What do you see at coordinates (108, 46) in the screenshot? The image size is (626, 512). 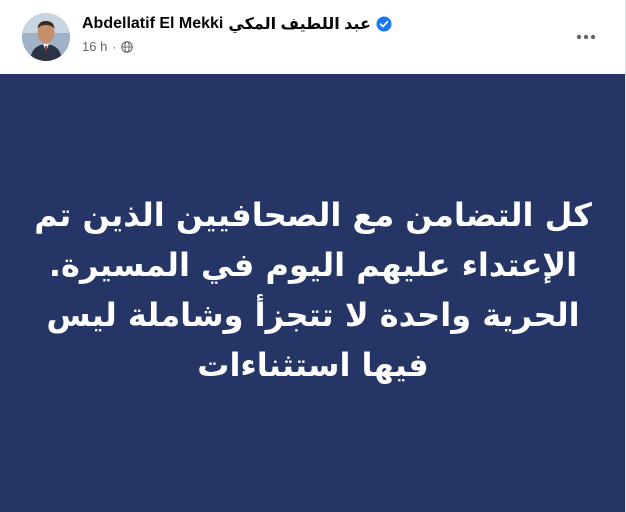 I see `post-meta: 16 h ·` at bounding box center [108, 46].